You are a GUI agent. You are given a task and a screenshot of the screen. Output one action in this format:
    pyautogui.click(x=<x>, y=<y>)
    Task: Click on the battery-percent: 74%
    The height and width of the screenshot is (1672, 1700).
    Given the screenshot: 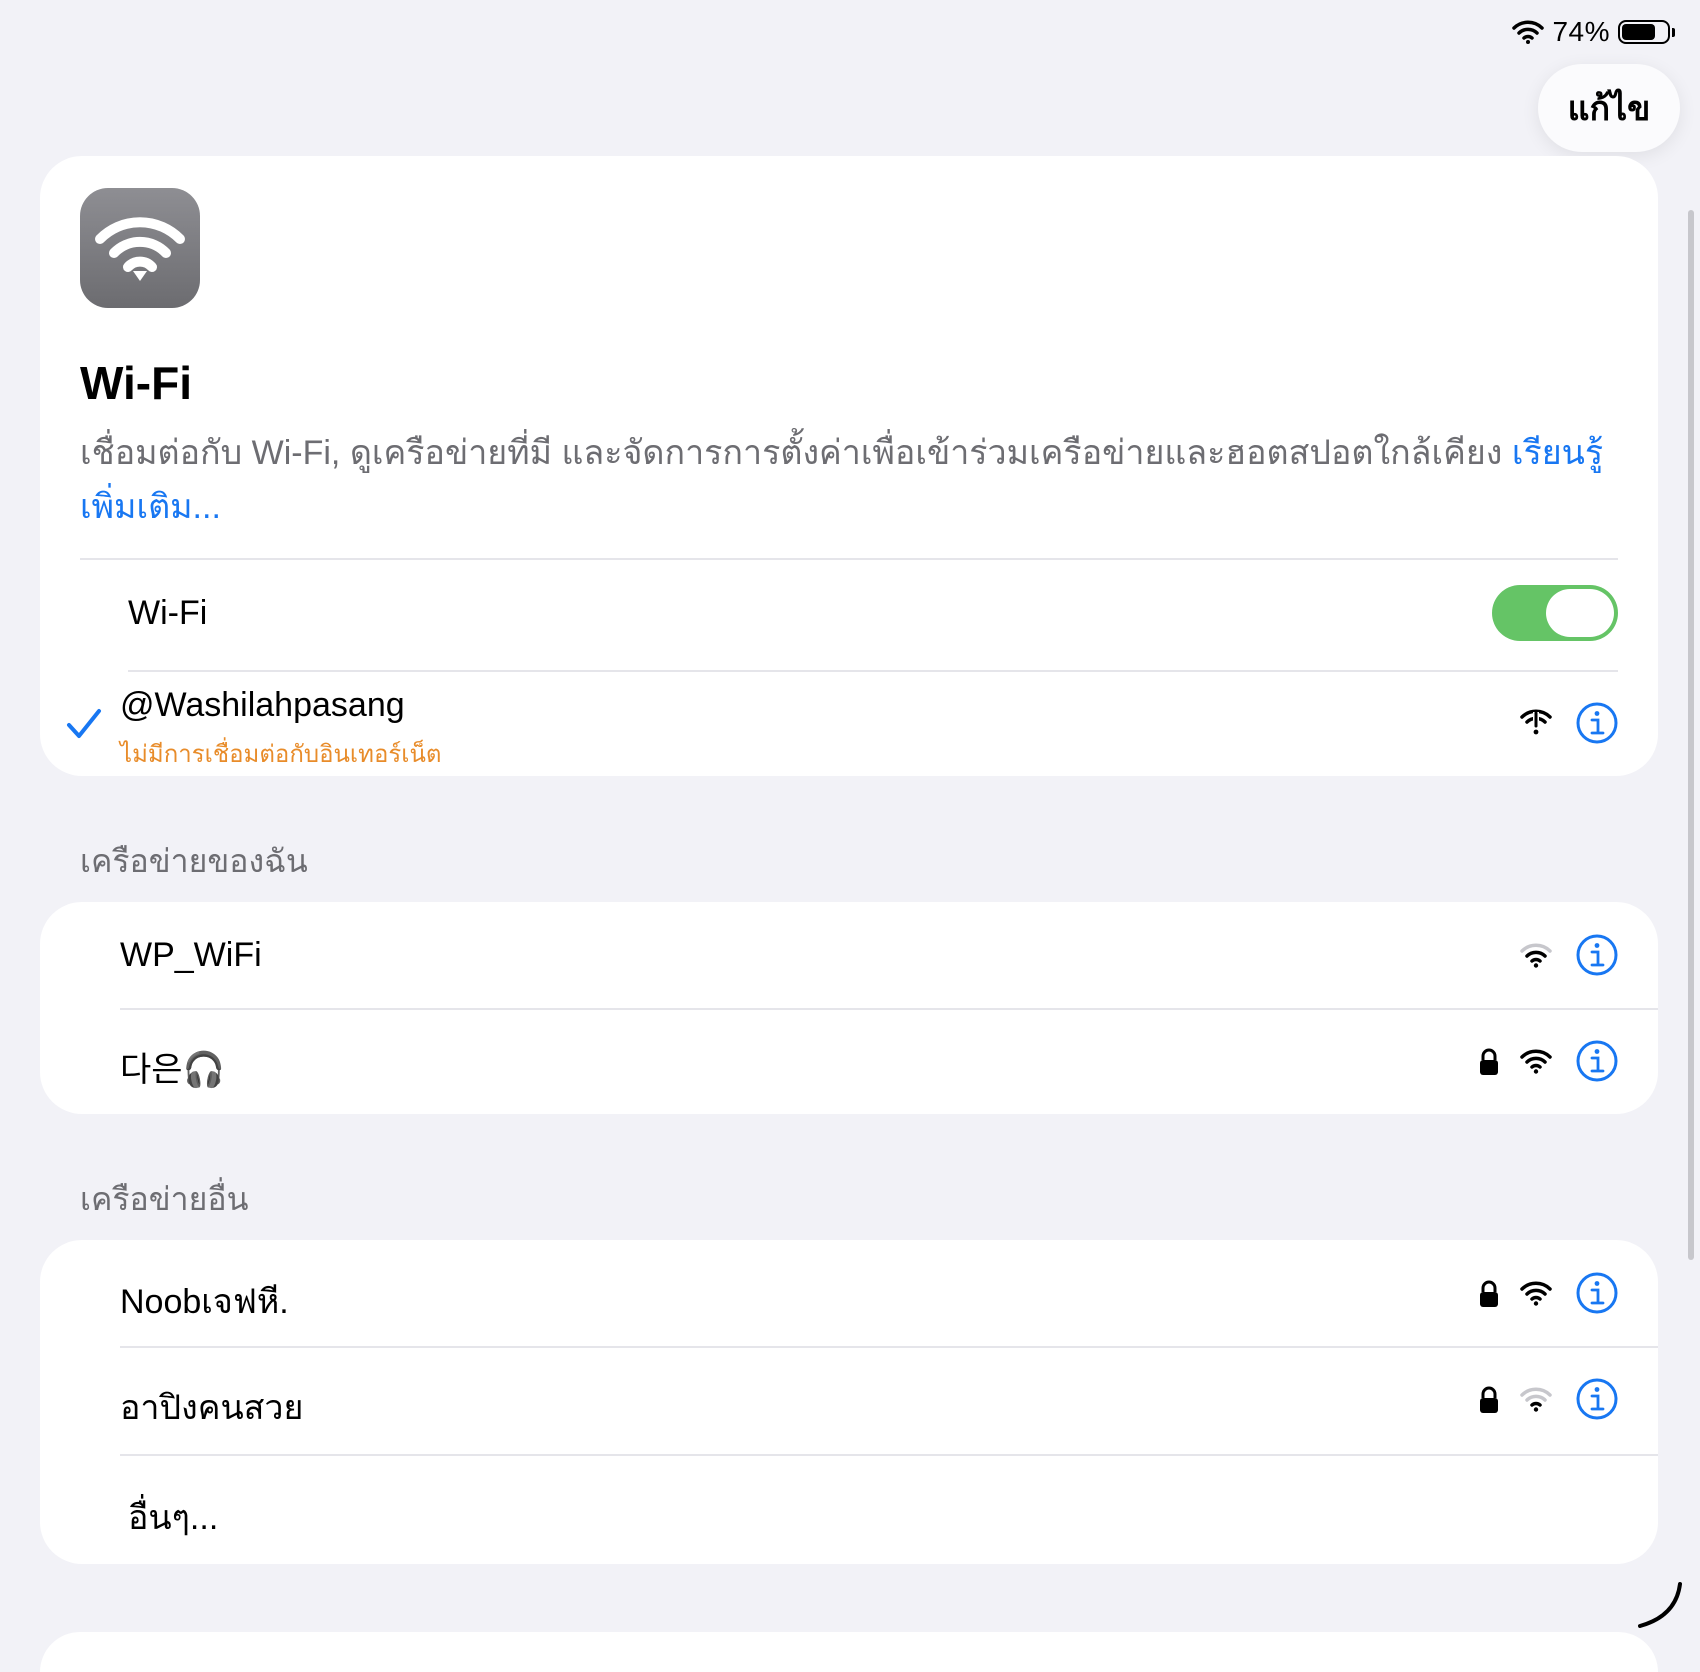 What is the action you would take?
    pyautogui.click(x=1581, y=31)
    